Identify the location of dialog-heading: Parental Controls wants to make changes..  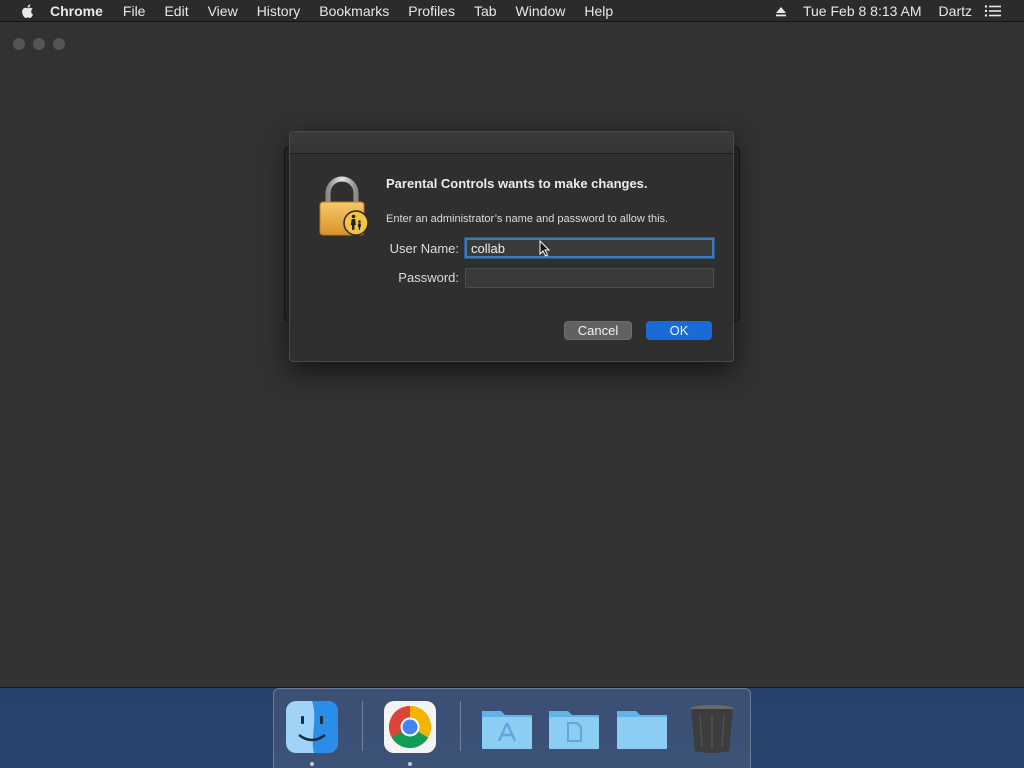
(517, 183).